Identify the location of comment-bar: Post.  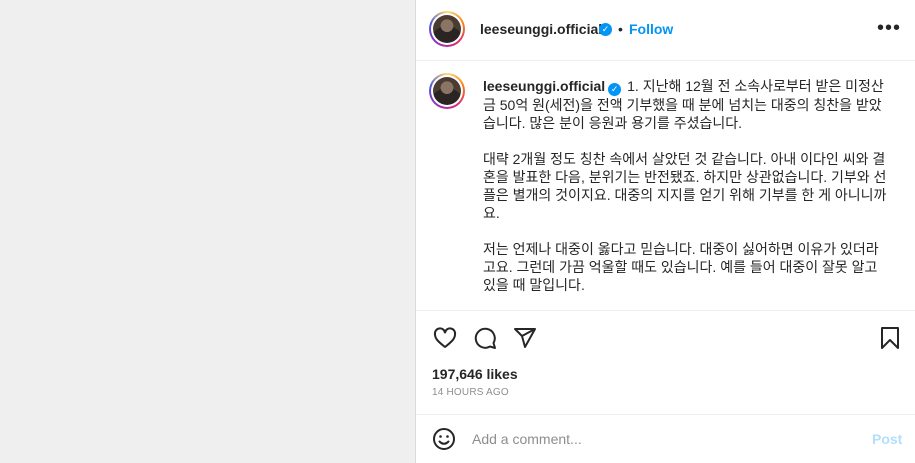
(665, 438).